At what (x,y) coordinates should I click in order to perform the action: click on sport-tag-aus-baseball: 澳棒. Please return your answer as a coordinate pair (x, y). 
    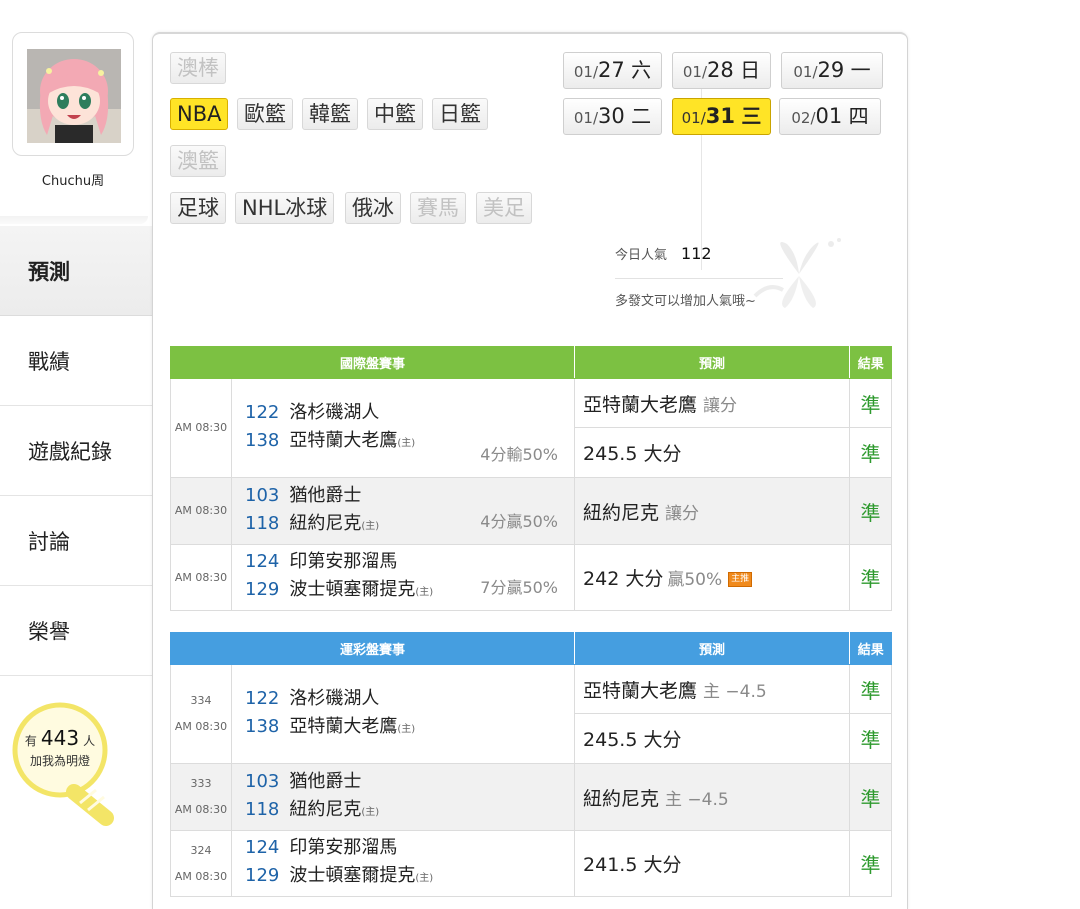
    Looking at the image, I should click on (198, 68).